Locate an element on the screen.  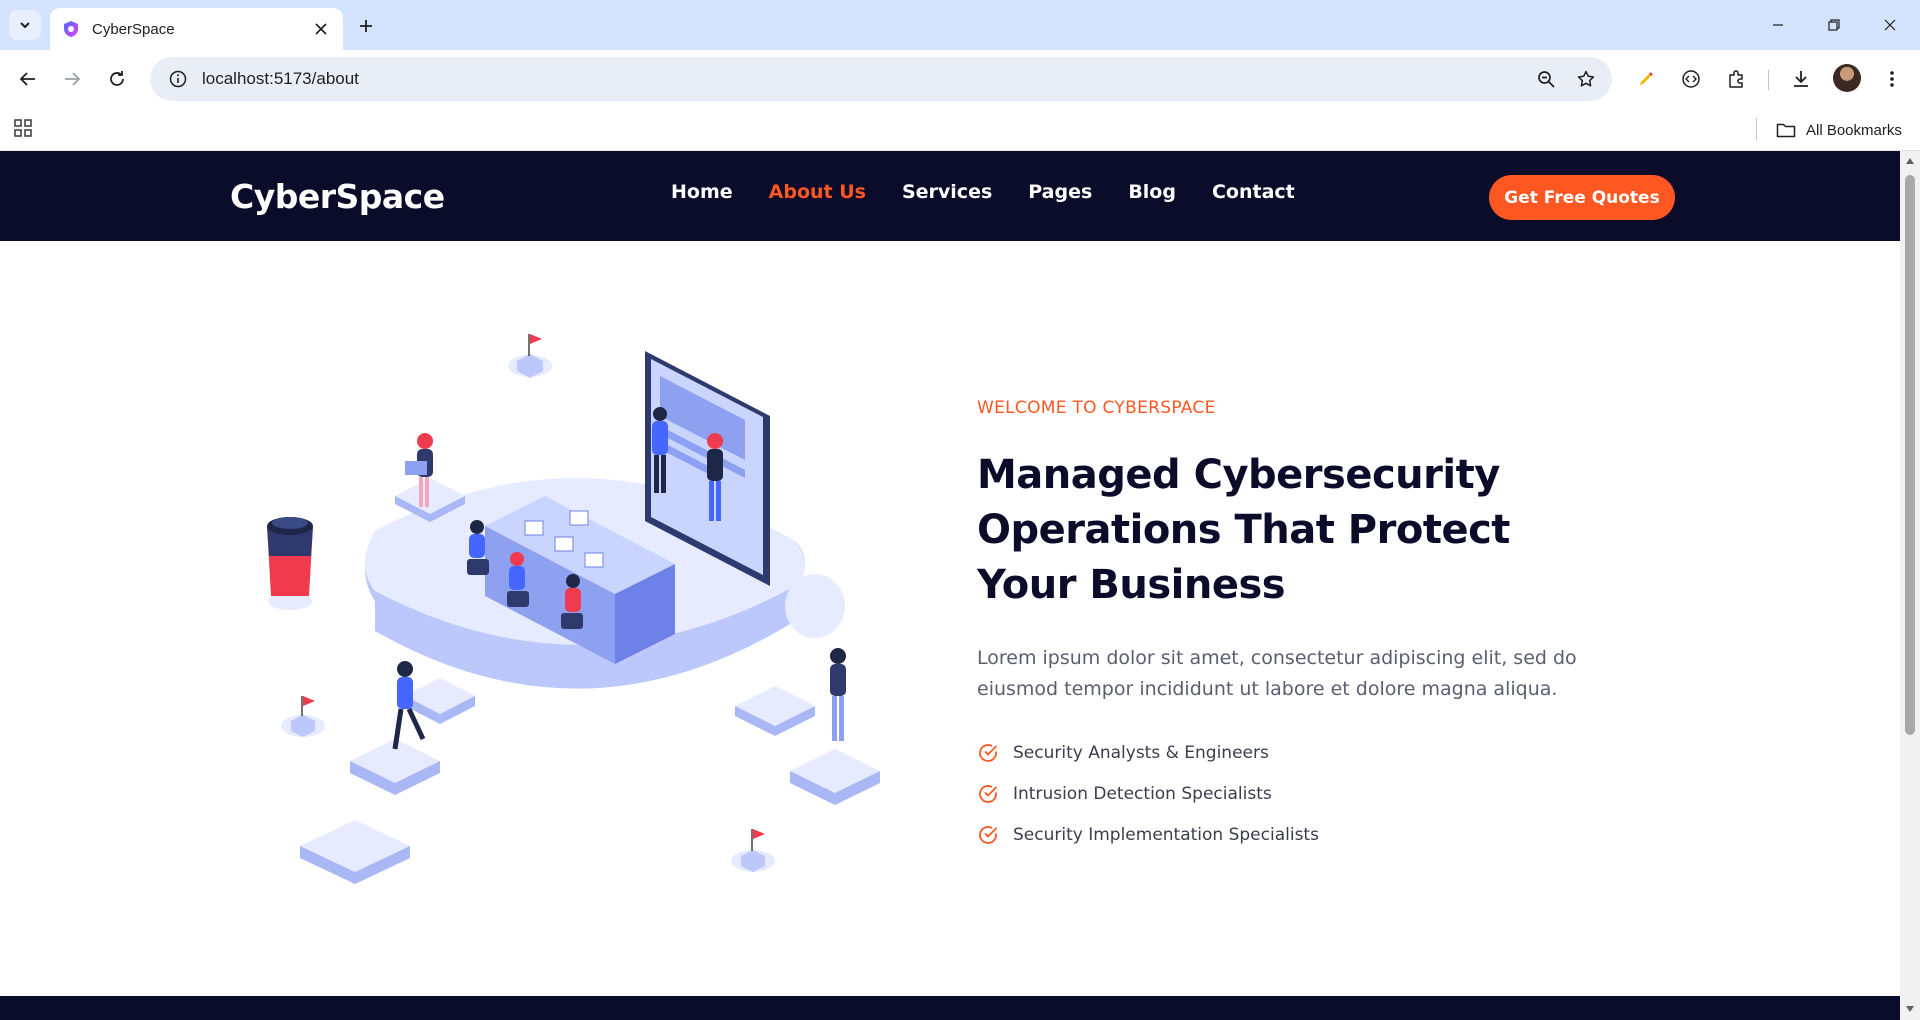
toolbar-divider is located at coordinates (1768, 80).